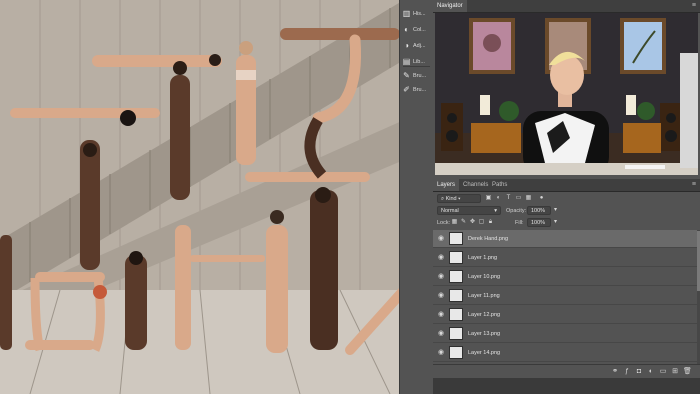 This screenshot has height=394, width=700. What do you see at coordinates (675, 372) in the screenshot?
I see `new-layer-icon: ⊞` at bounding box center [675, 372].